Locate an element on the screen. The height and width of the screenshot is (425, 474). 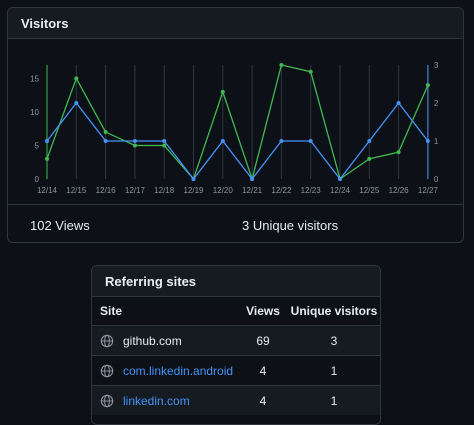
x-tick-label: 12/21 is located at coordinates (252, 190).